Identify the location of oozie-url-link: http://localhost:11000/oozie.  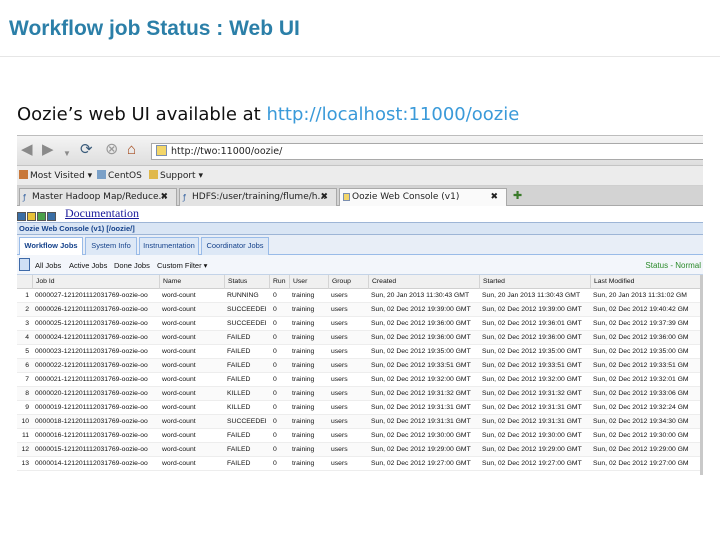
(392, 114).